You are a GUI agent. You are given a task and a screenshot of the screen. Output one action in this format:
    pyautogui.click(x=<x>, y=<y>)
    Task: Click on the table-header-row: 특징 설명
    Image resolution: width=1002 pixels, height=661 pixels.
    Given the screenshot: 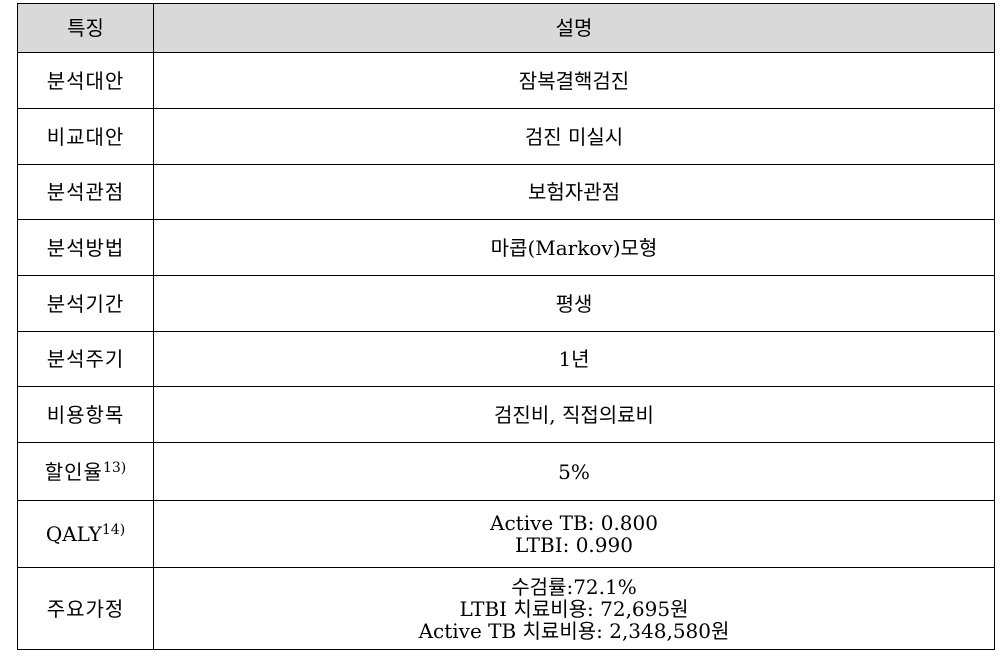 What is the action you would take?
    pyautogui.click(x=506, y=28)
    